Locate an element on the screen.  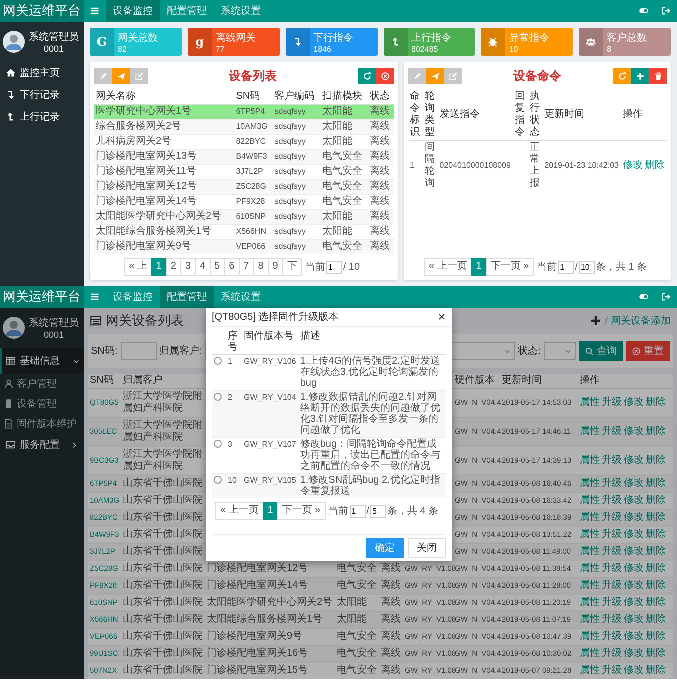
table-row: 门诊楼配电室网关9号 VEP066 sdsqfsyy 电气安全 离线 is located at coordinates (244, 247).